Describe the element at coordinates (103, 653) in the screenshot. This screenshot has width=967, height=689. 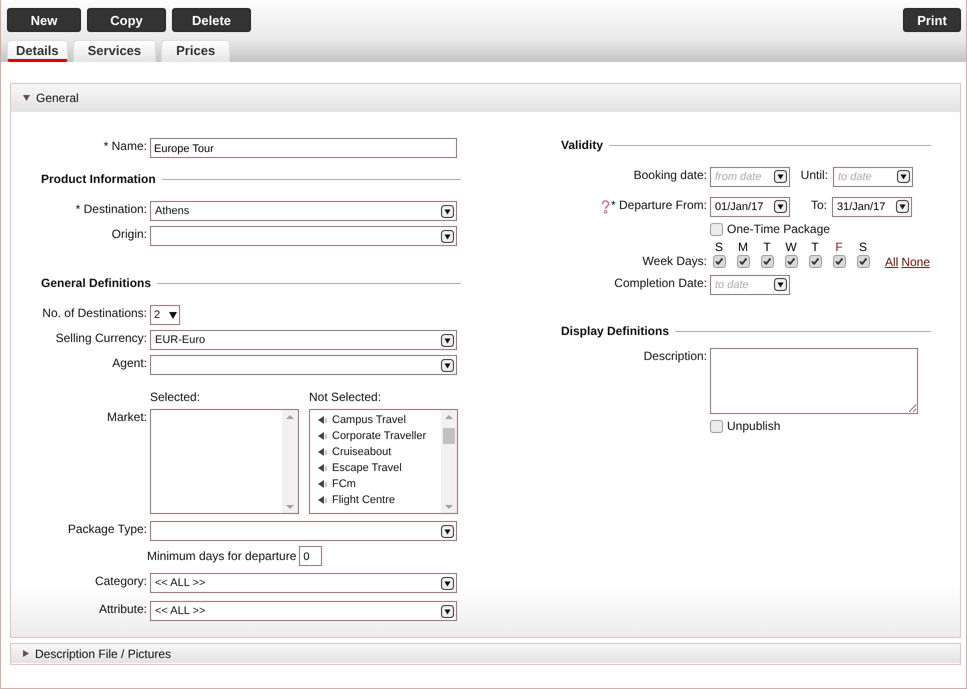
I see `panel-title: Description File / Pictures` at that location.